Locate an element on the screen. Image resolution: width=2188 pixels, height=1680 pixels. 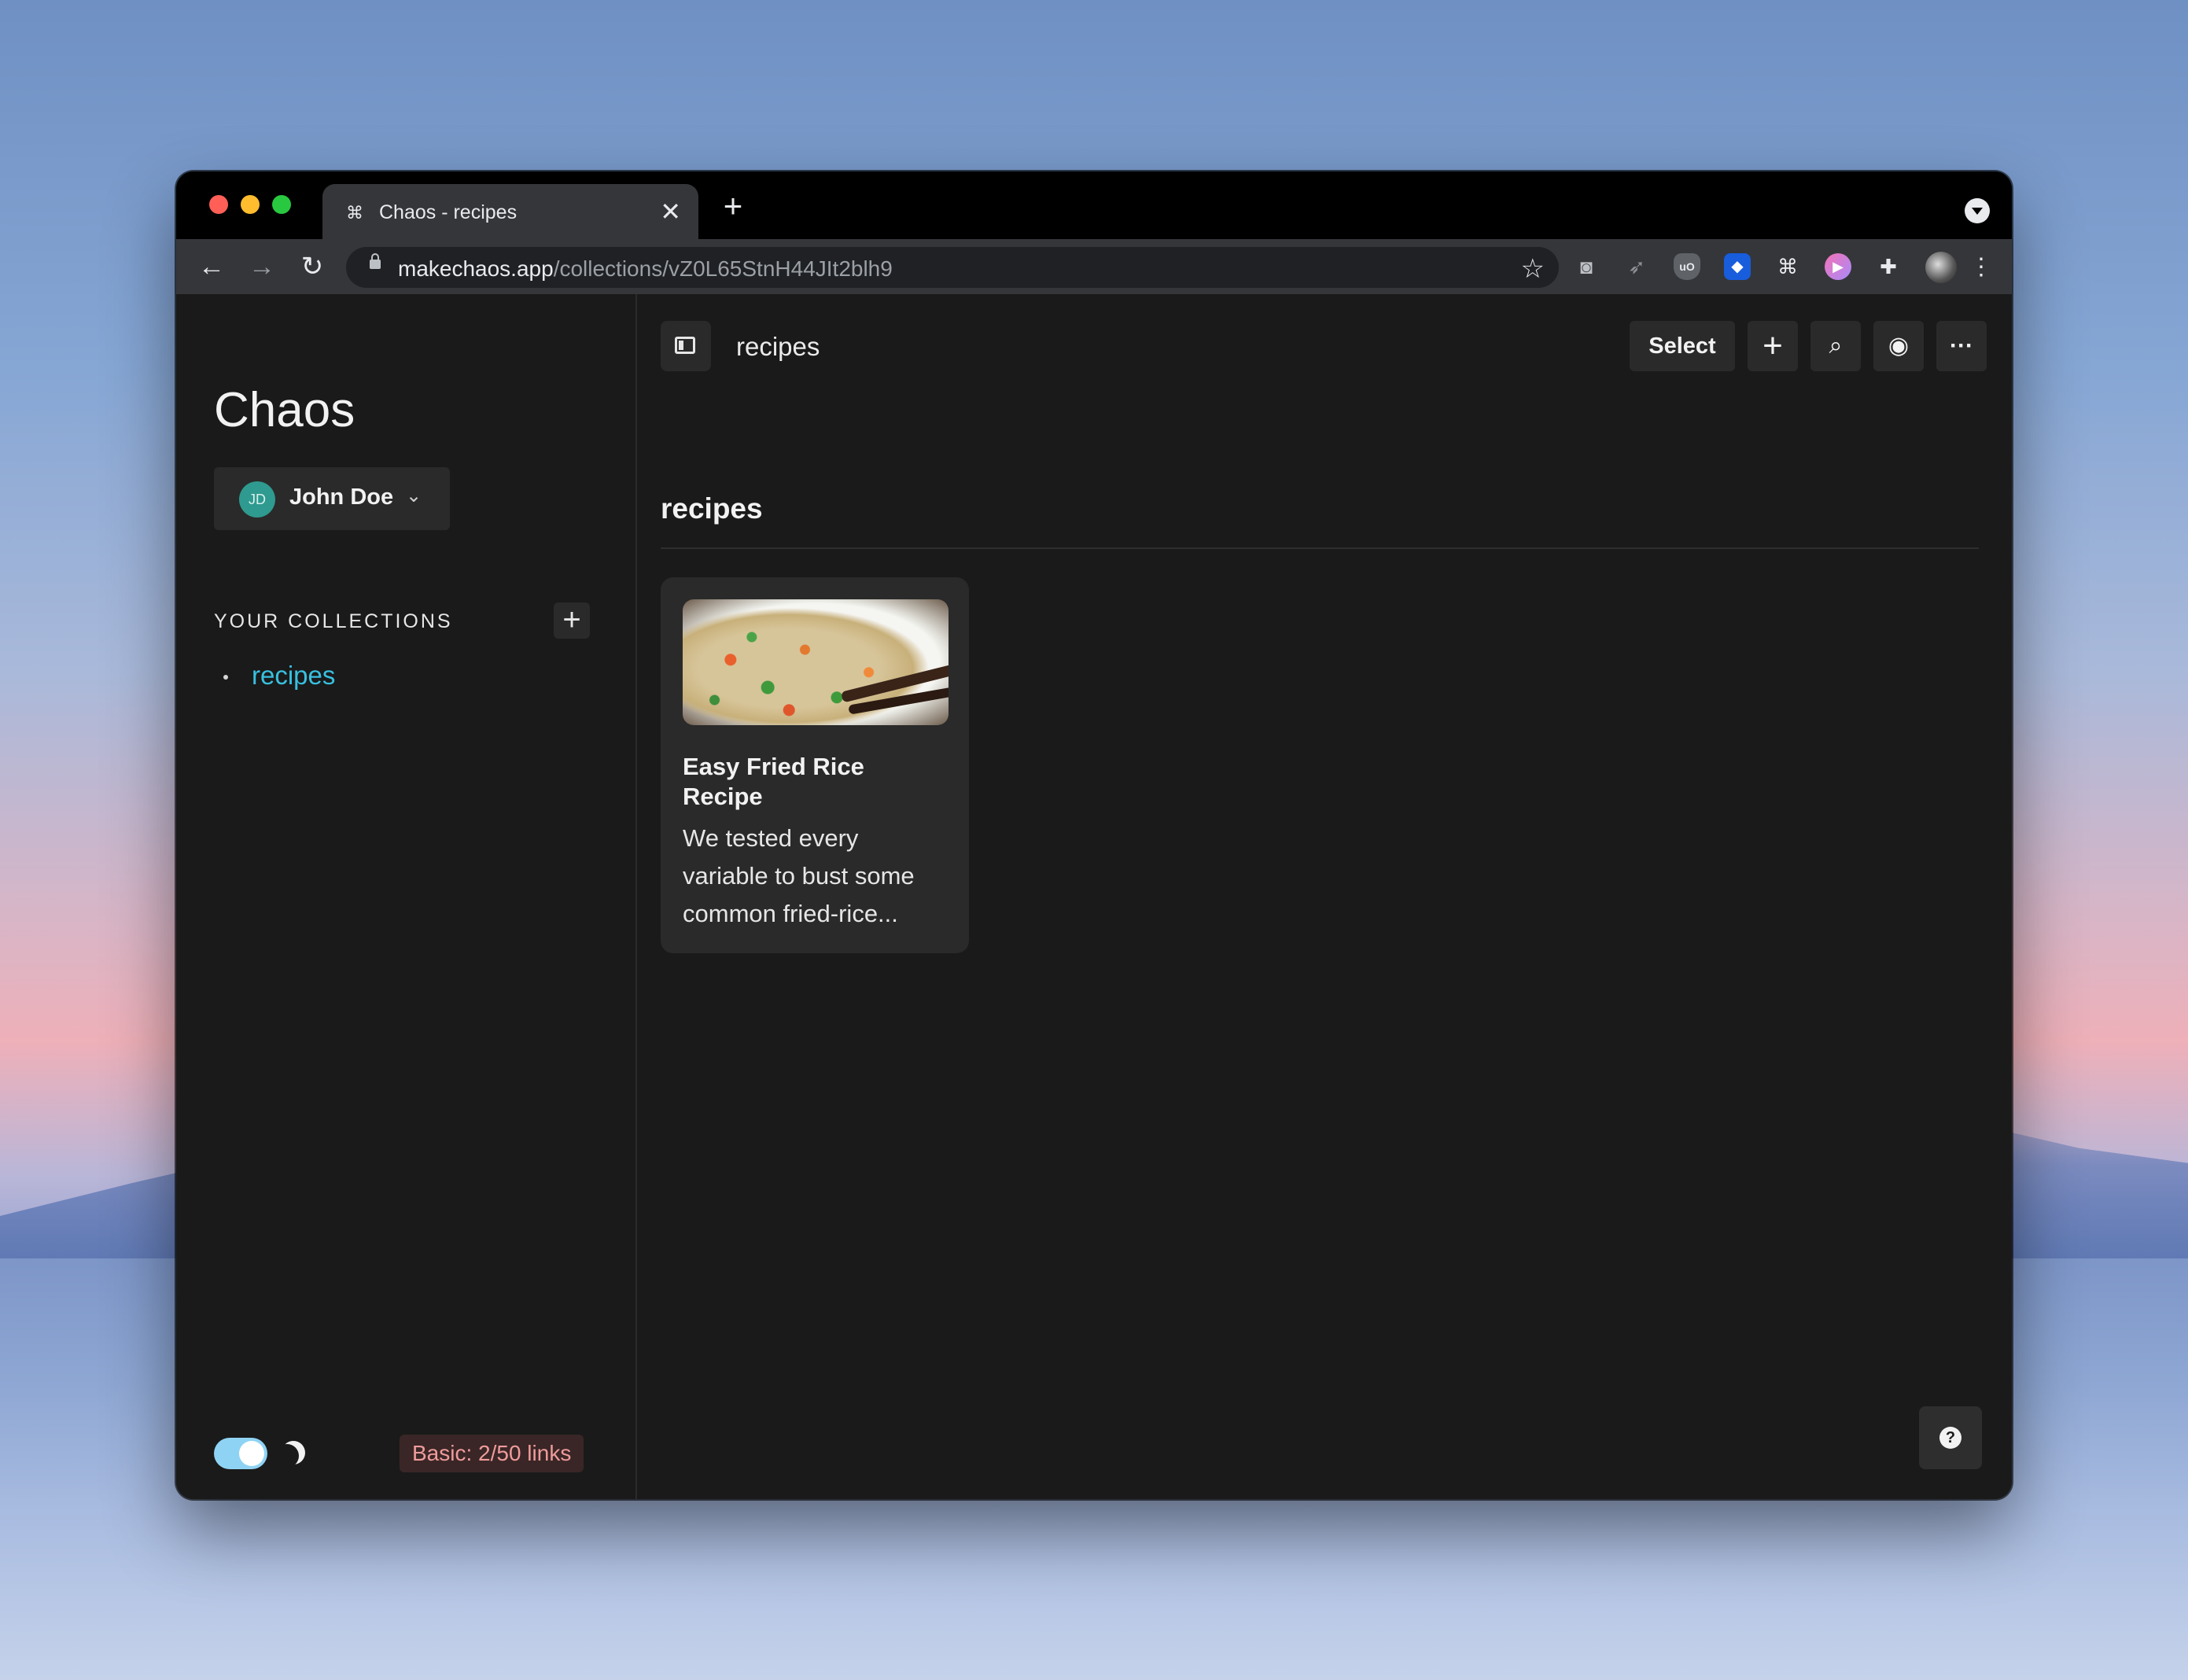
user-name: John Doe is located at coordinates (341, 497).